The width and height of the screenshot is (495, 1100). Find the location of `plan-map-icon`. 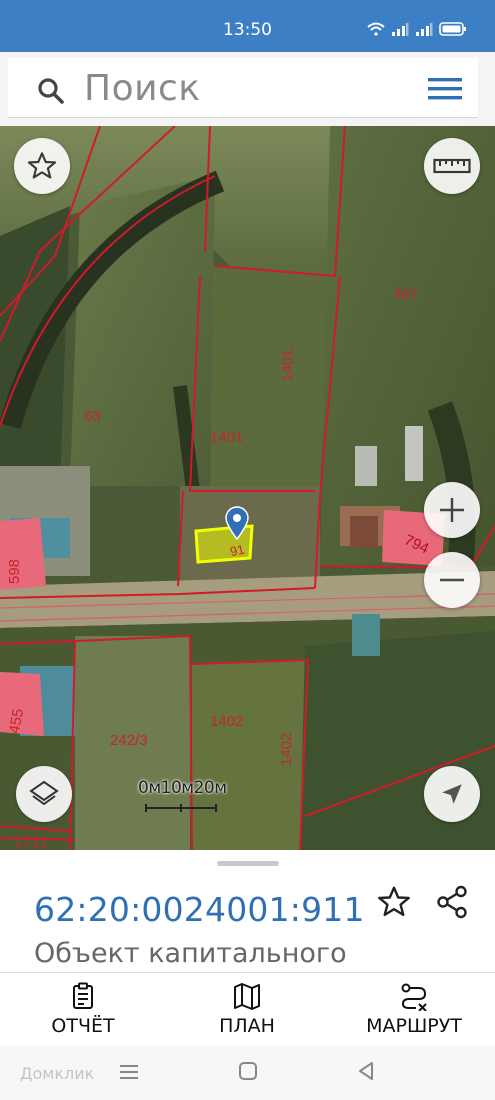

plan-map-icon is located at coordinates (247, 996).